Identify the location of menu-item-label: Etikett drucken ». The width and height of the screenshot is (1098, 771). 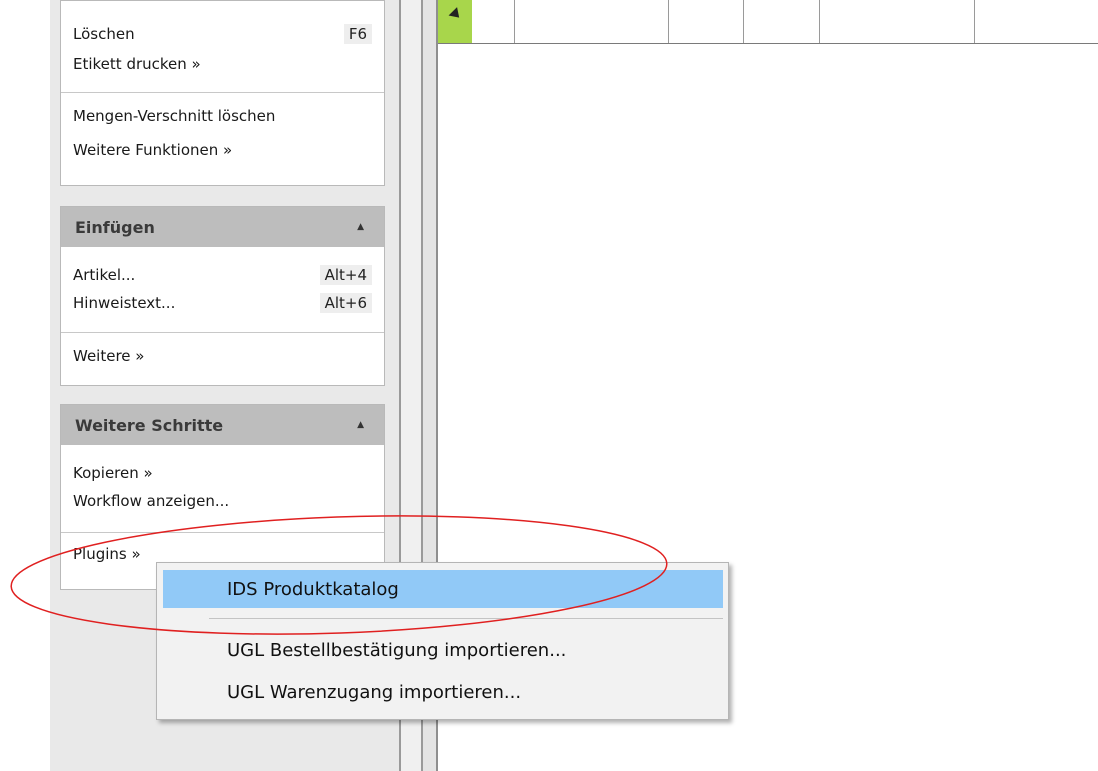
(137, 64).